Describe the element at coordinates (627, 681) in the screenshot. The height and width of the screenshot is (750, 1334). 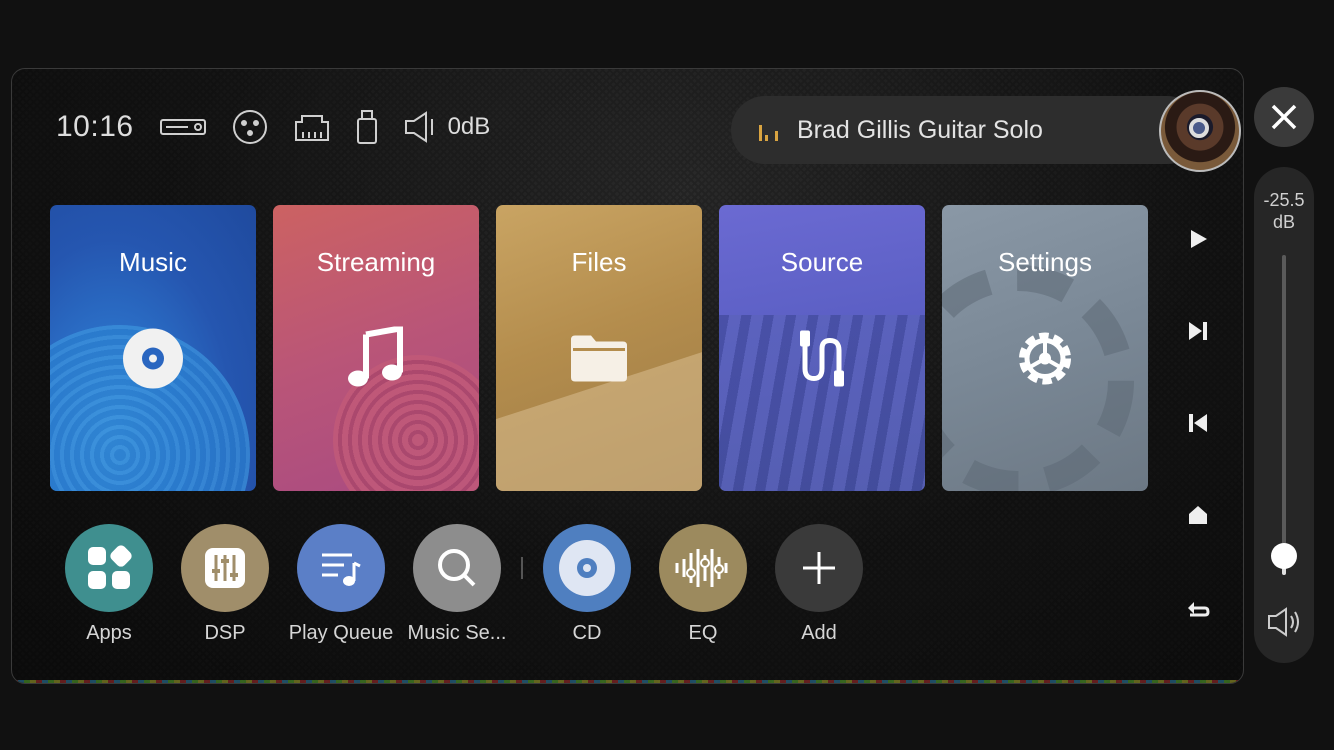
I see `bottom-accent-strip` at that location.